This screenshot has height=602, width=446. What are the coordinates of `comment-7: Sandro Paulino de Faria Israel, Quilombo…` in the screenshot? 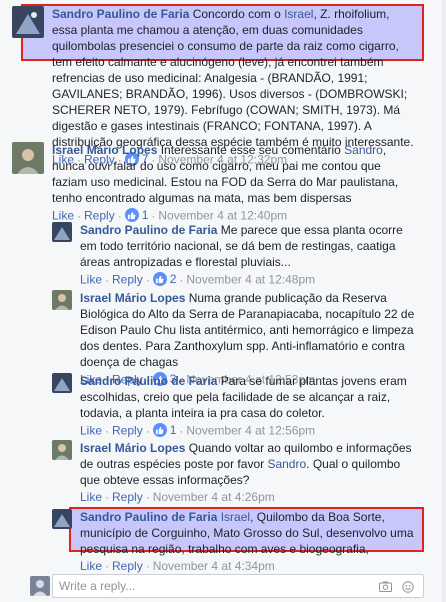 It's located at (239, 541).